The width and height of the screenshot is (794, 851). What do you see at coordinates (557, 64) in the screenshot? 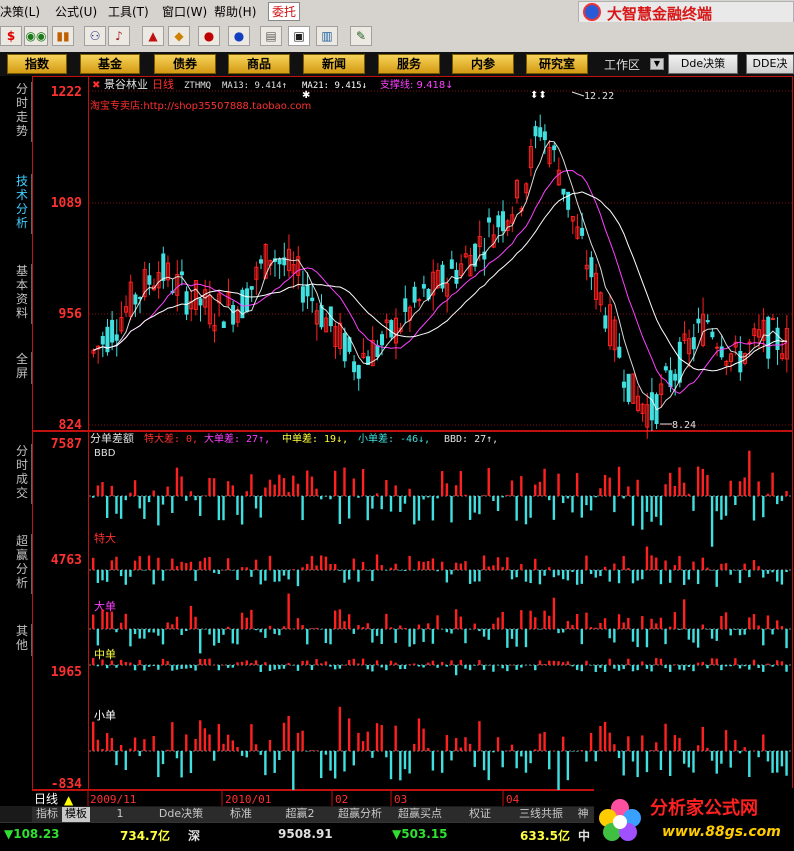
I see `nav-research-button: 研究室` at bounding box center [557, 64].